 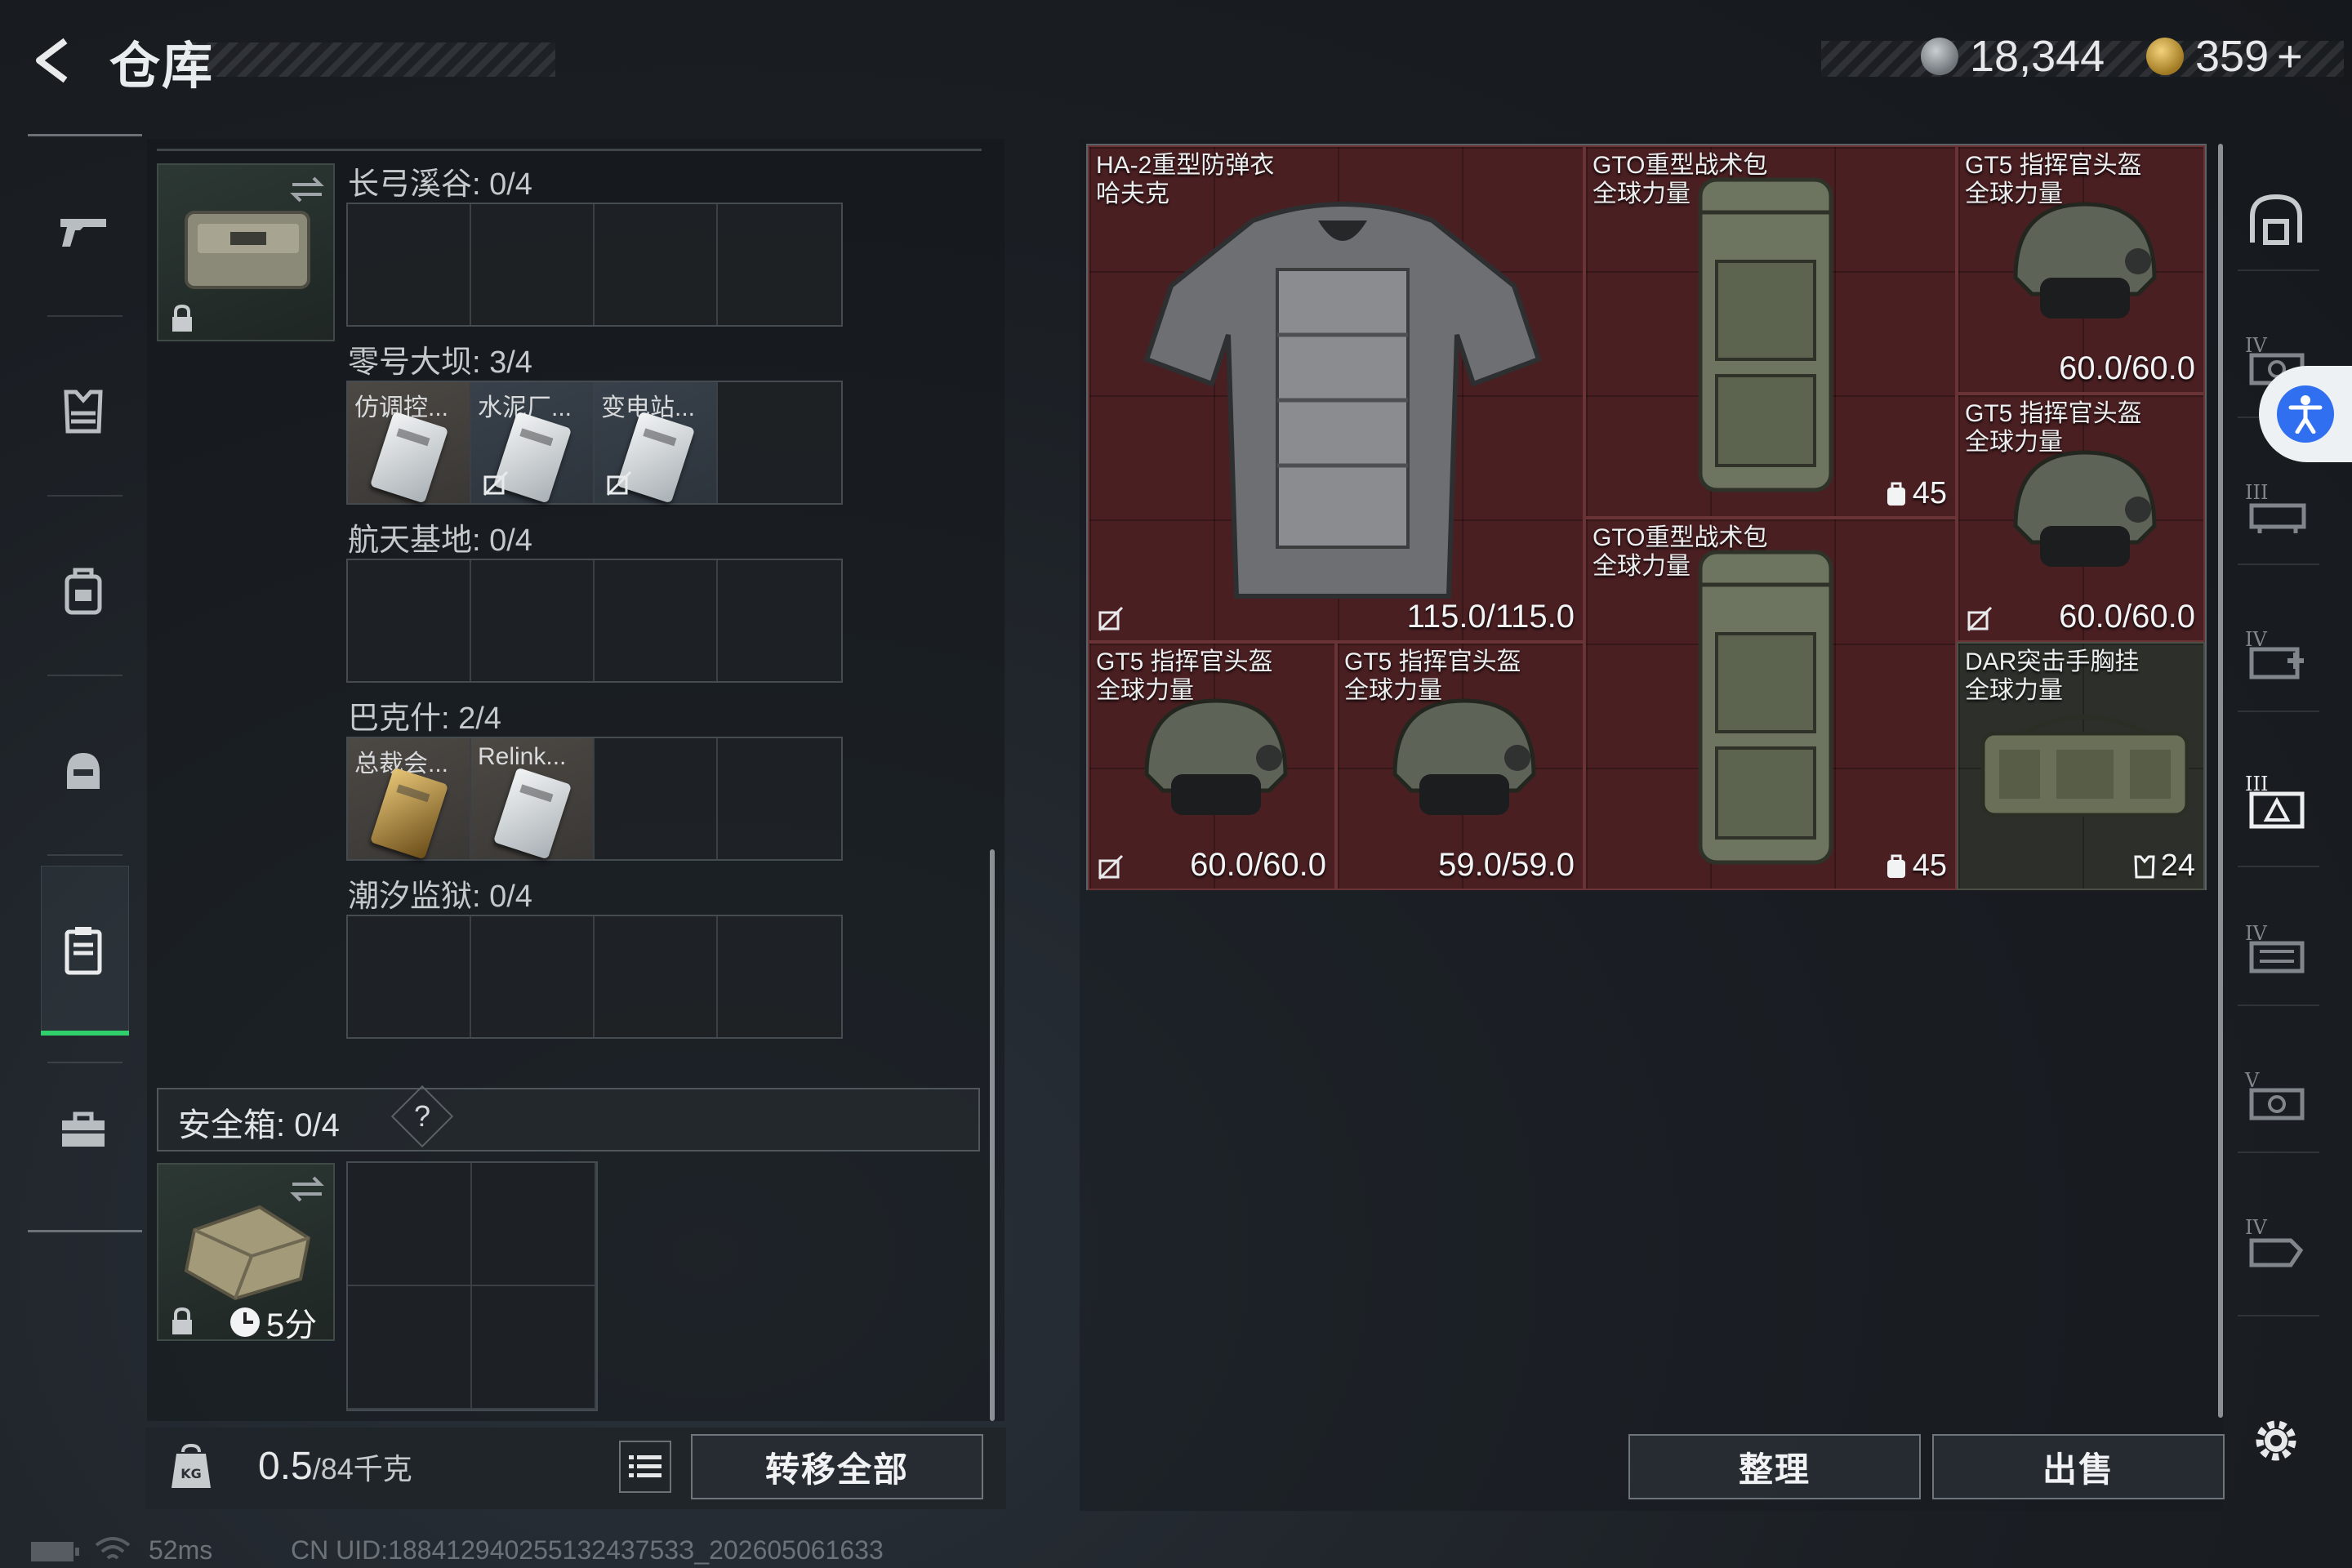 What do you see at coordinates (285, 1466) in the screenshot?
I see `weight-value: 0.5` at bounding box center [285, 1466].